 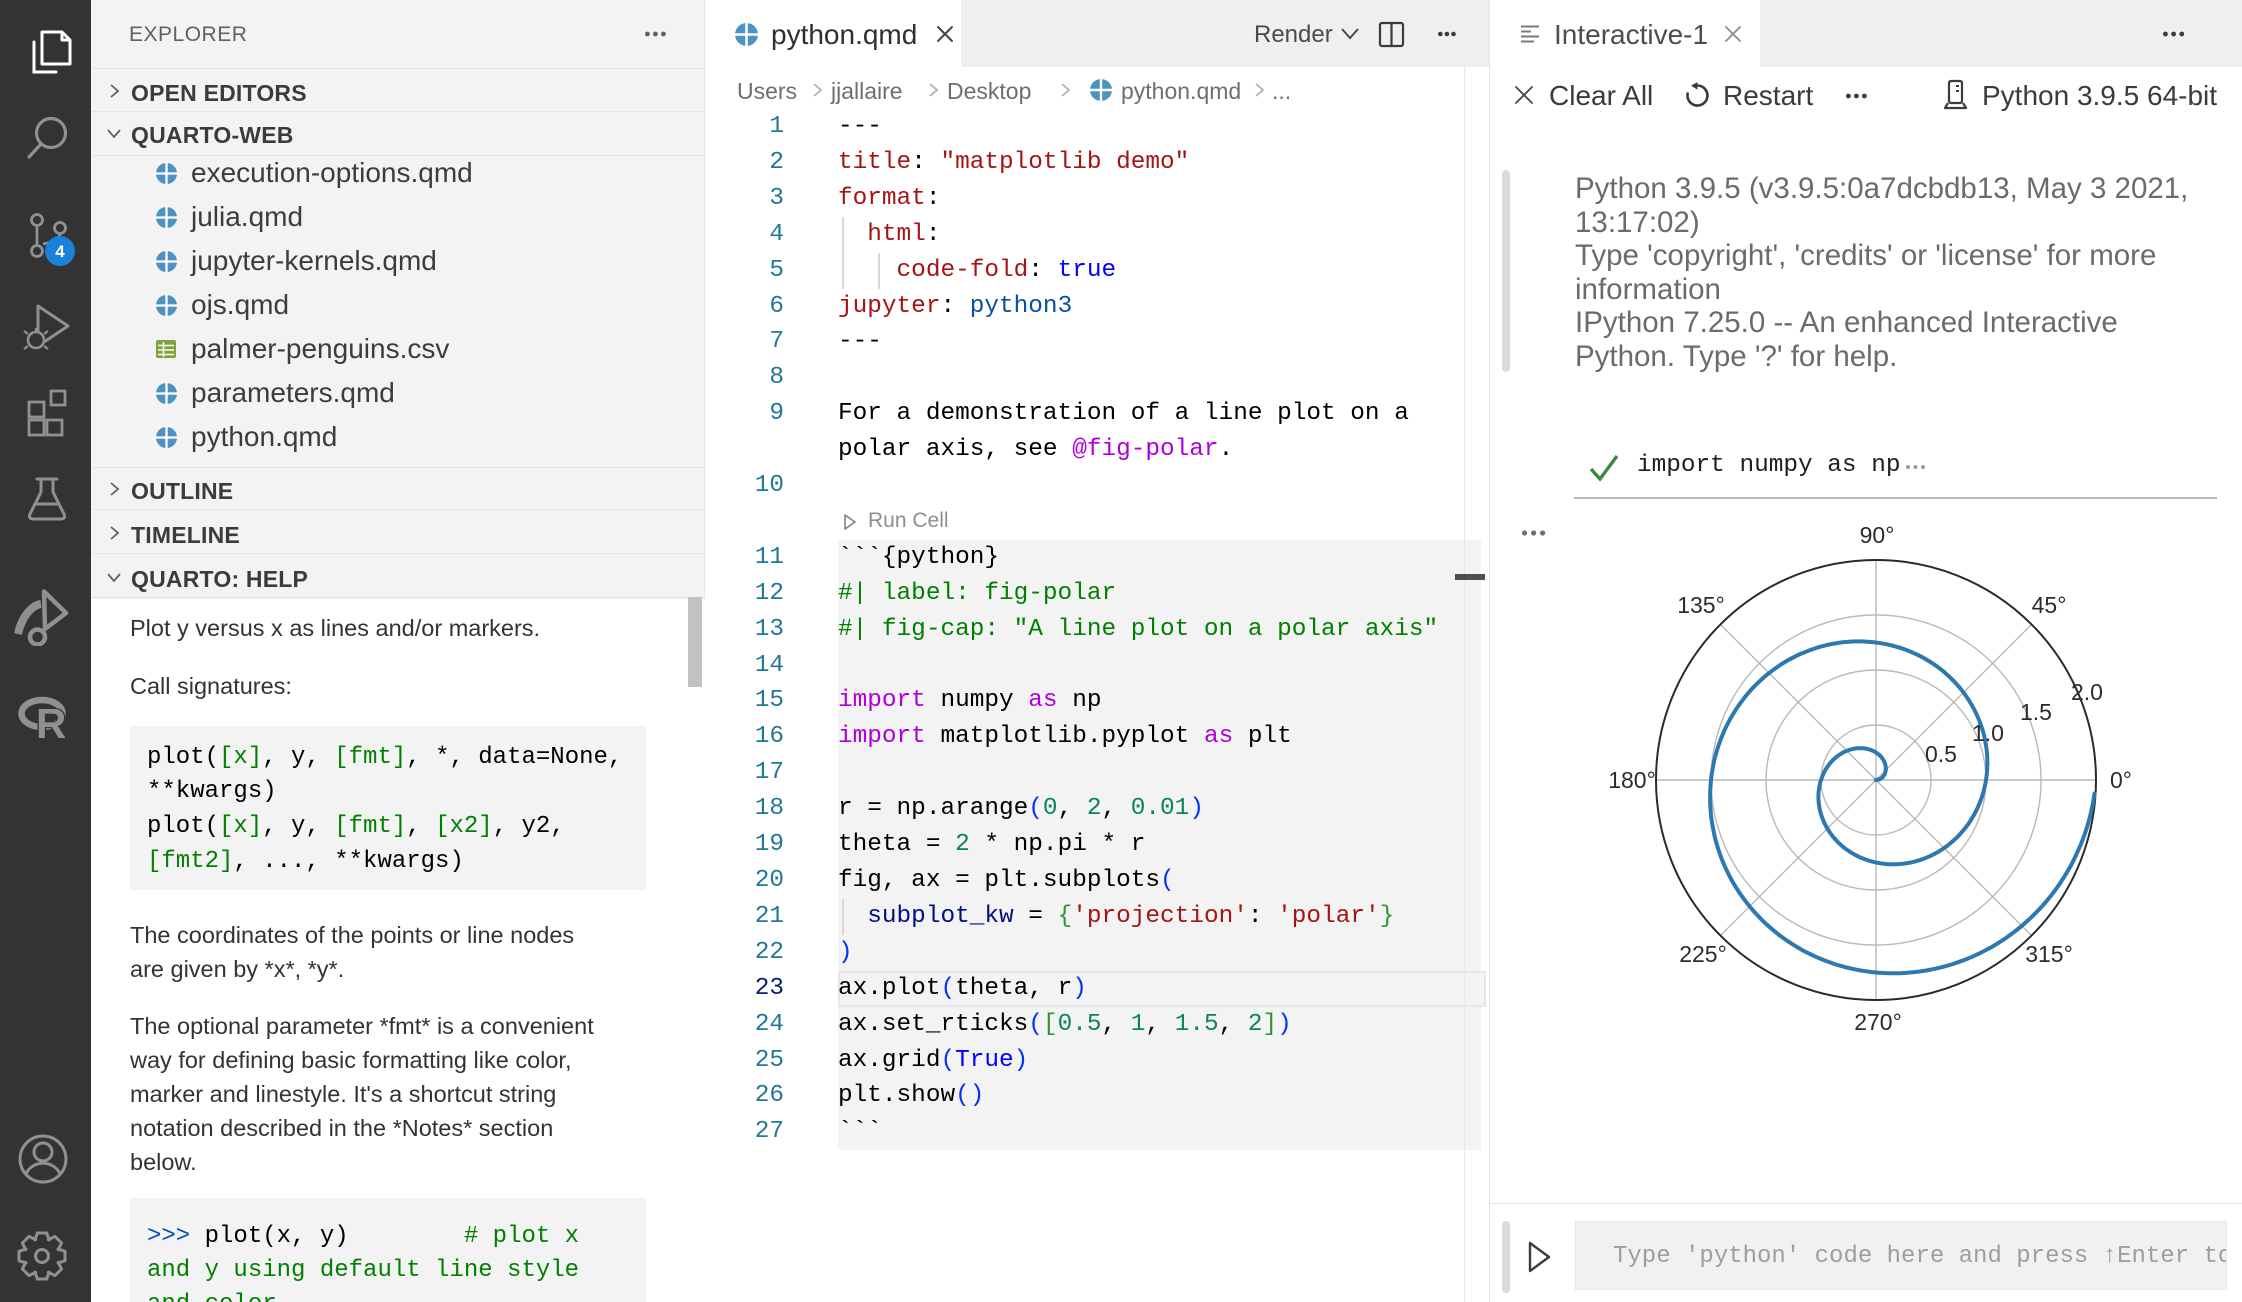 What do you see at coordinates (2121, 780) in the screenshot?
I see `svg-text: 0°` at bounding box center [2121, 780].